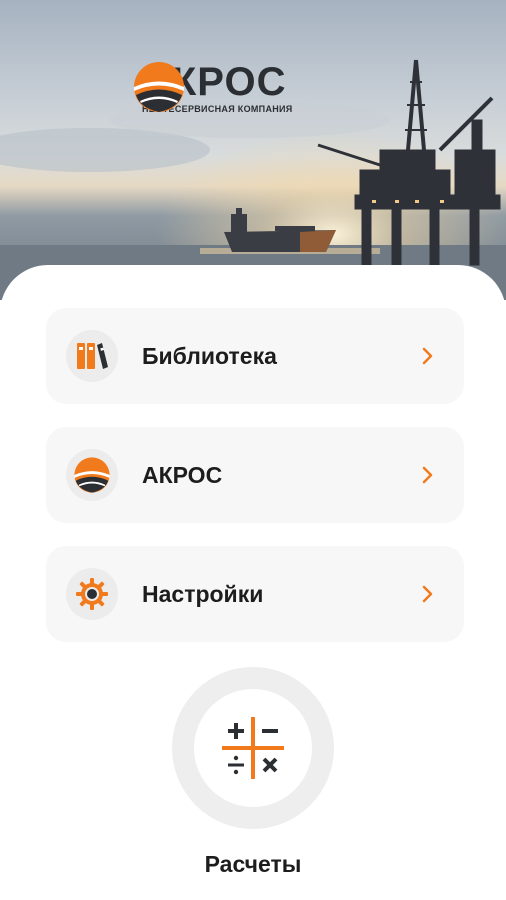 The height and width of the screenshot is (900, 506). What do you see at coordinates (253, 864) in the screenshot?
I see `calculations-label: Расчеты` at bounding box center [253, 864].